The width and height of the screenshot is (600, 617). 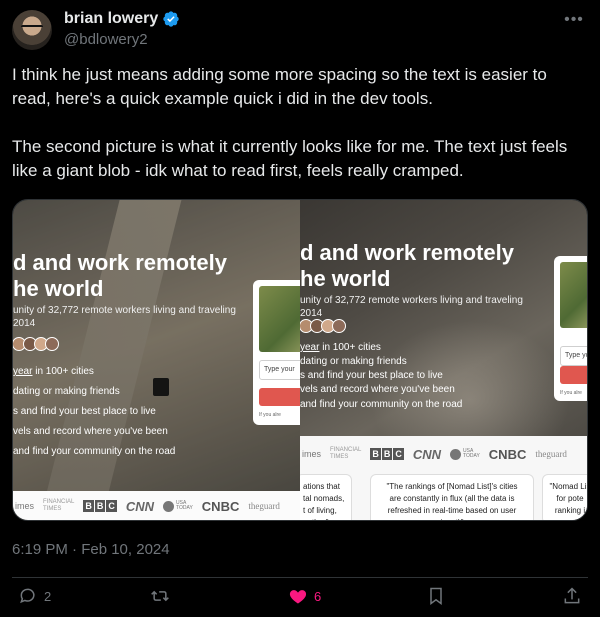 I want to click on signup-card: Type you If you alre, so click(x=570, y=328).